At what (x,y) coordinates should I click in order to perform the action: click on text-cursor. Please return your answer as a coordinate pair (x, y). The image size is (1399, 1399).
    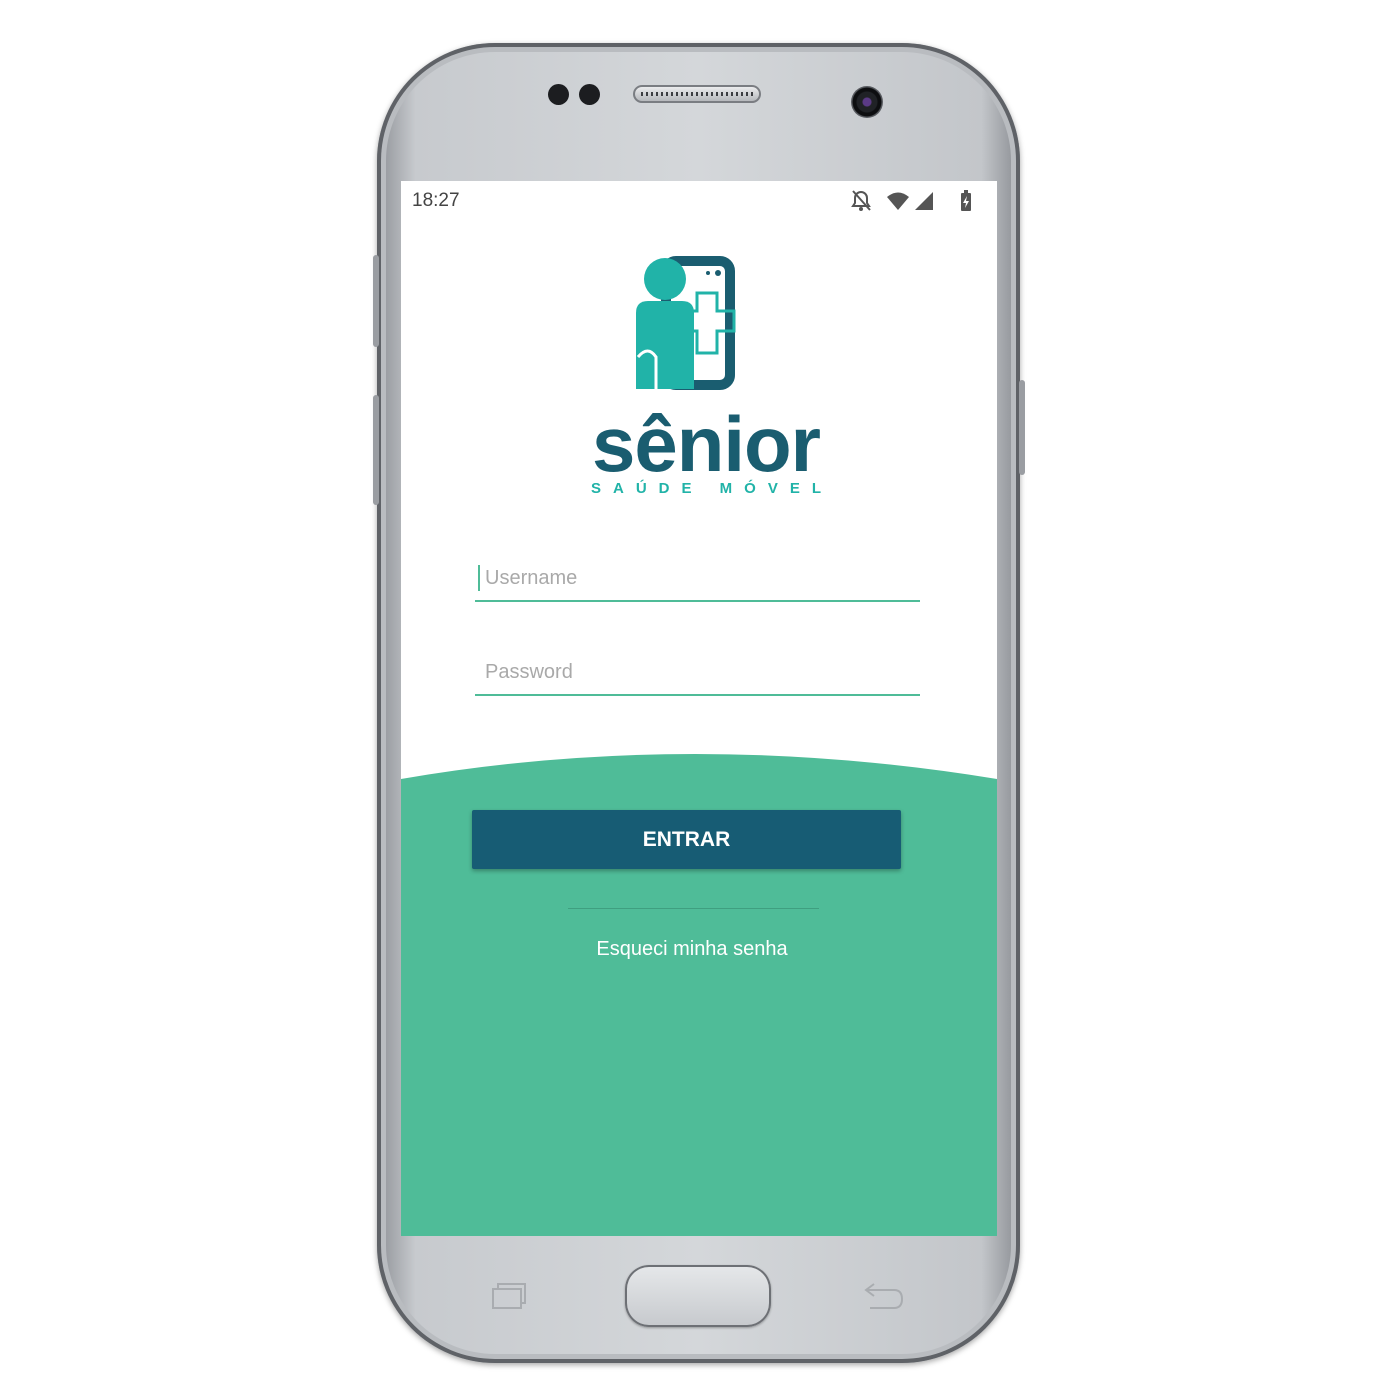
    Looking at the image, I should click on (479, 578).